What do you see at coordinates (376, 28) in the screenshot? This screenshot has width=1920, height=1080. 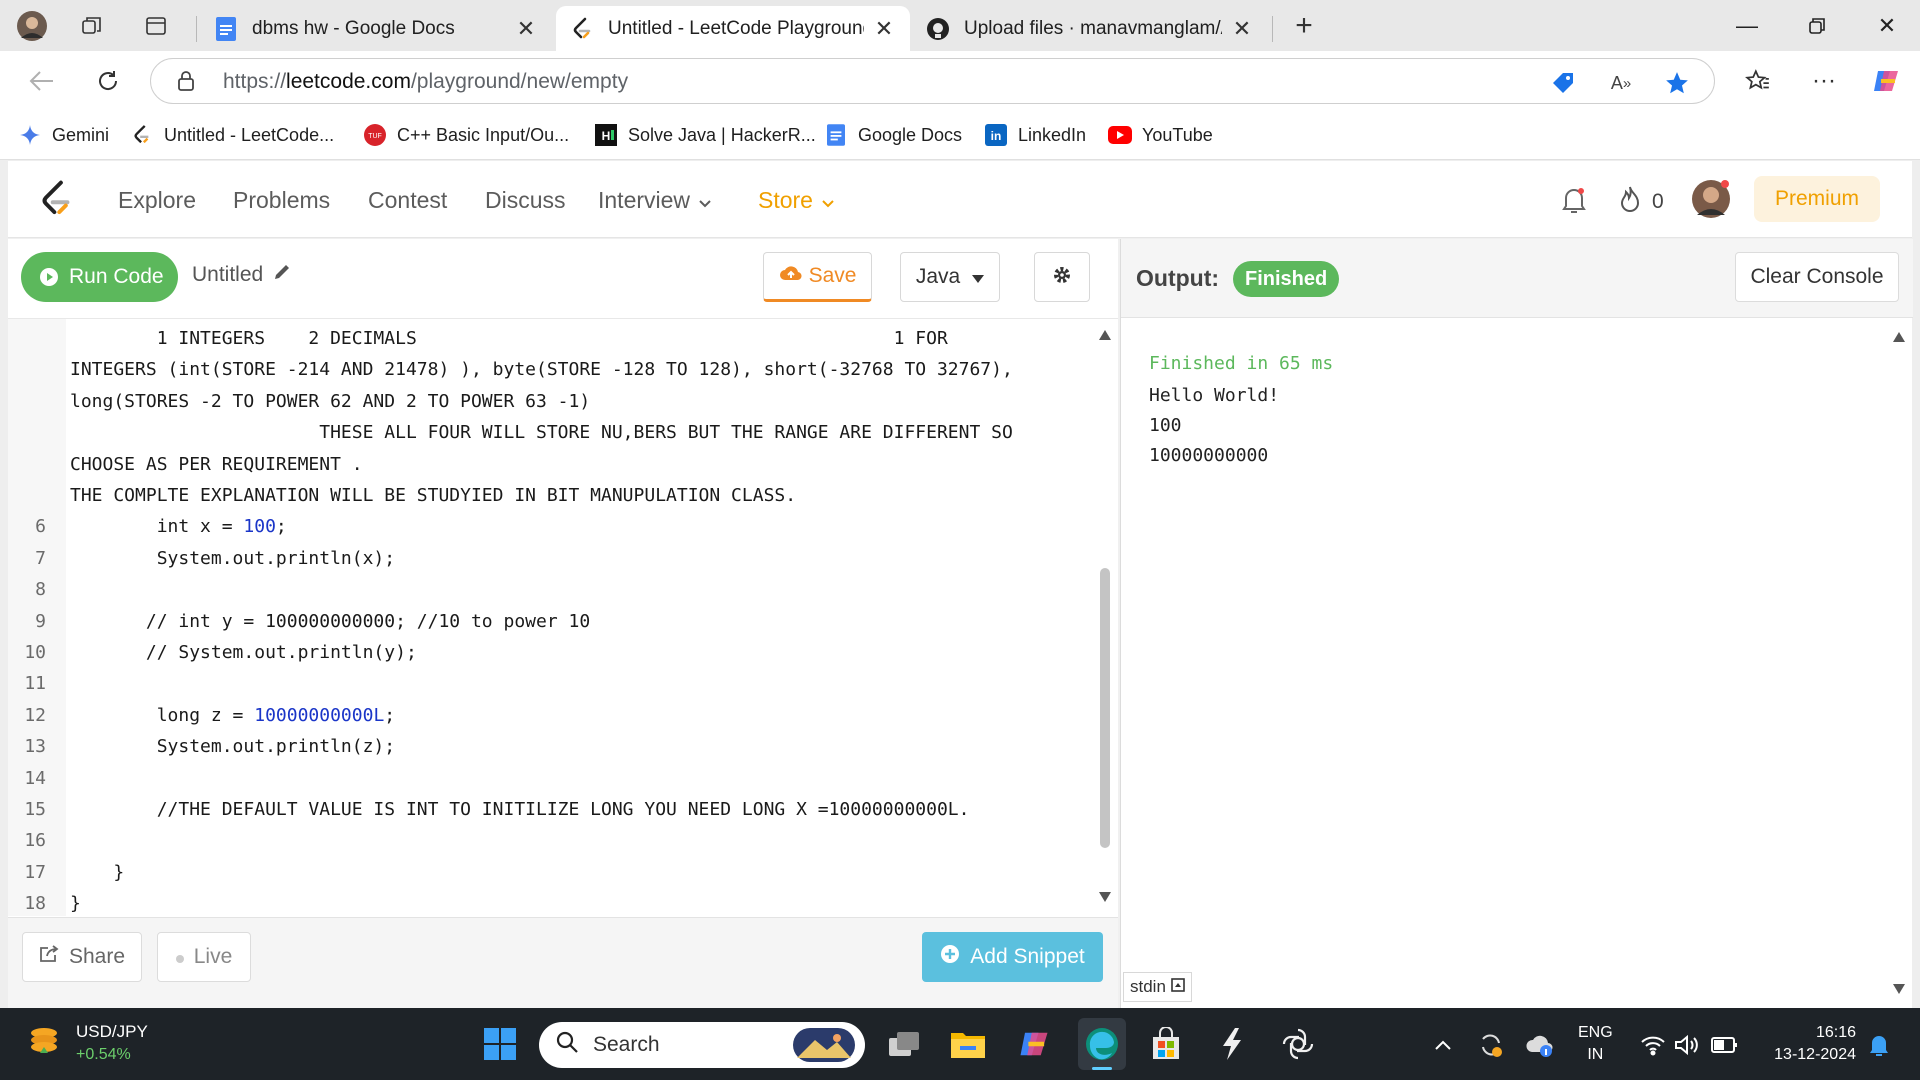 I see `tab-google-docs: dbms hw - Google Docs ✕` at bounding box center [376, 28].